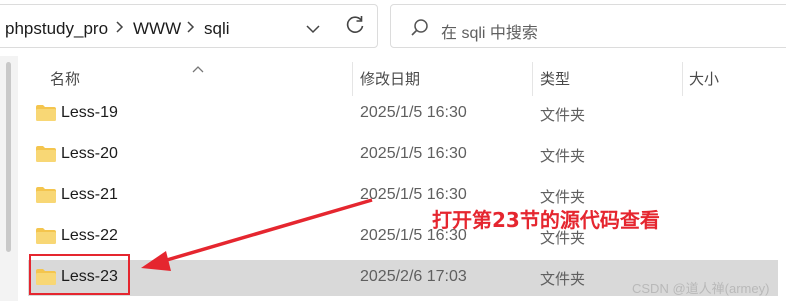 The image size is (786, 301). I want to click on column-header-row: 名称 修改日期 类型 大小, so click(402, 76).